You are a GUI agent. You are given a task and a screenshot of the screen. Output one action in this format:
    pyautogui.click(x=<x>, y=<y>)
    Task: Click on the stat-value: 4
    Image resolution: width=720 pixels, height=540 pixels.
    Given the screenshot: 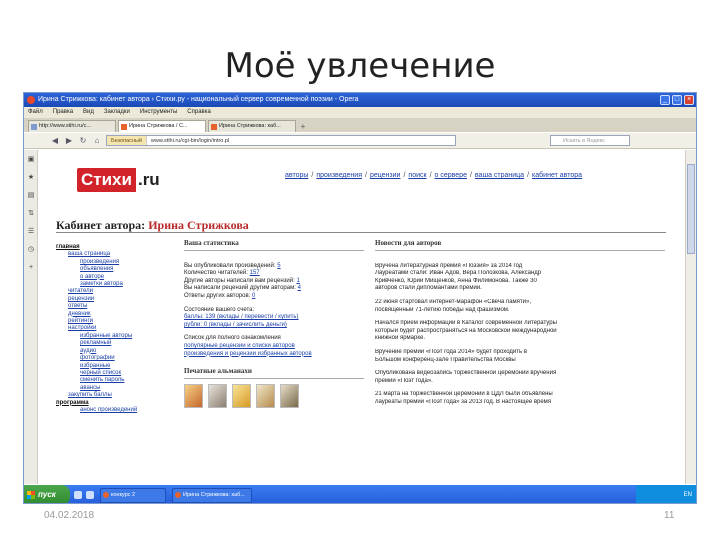 What is the action you would take?
    pyautogui.click(x=299, y=288)
    